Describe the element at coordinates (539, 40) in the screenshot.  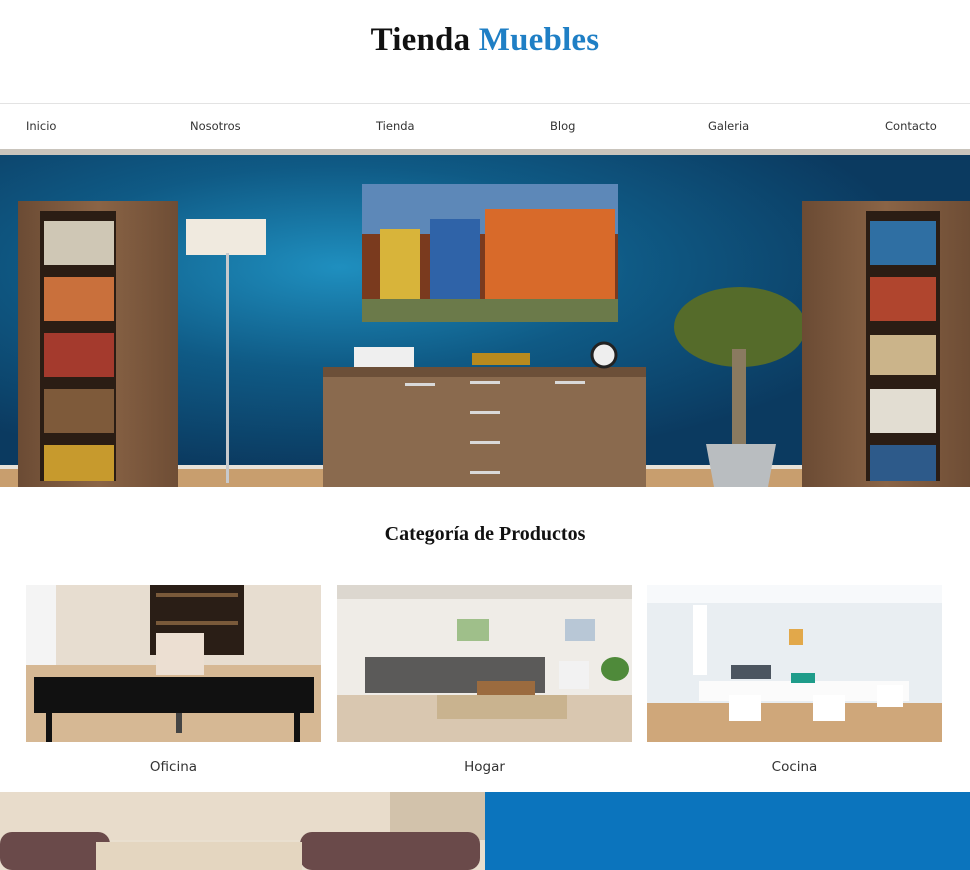
I see `brand-name-part2: Muebles` at that location.